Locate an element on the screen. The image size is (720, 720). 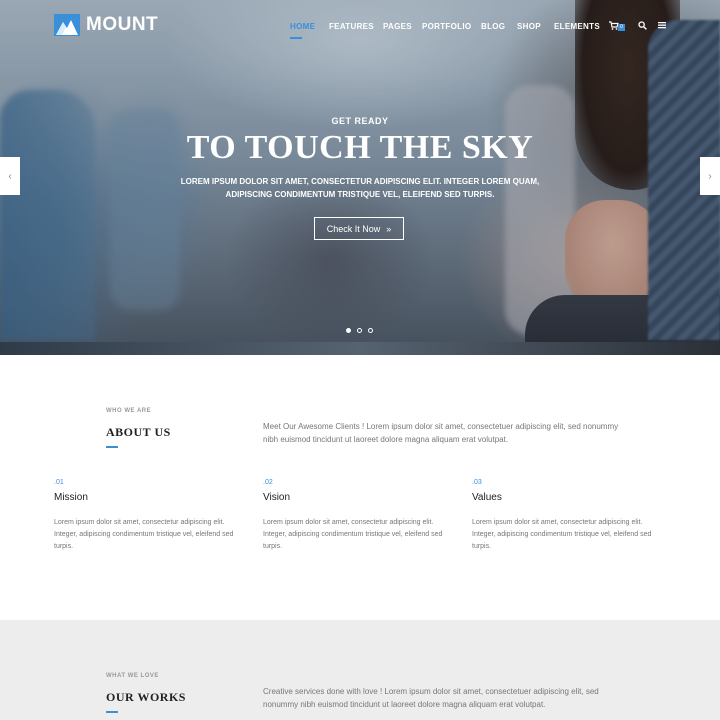
slider-prev-button: ‹ is located at coordinates (10, 176).